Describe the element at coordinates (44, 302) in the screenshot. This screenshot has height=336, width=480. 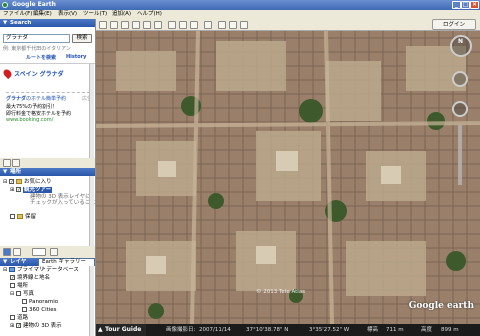
I see `layer-label-panoramio: Panoramio` at that location.